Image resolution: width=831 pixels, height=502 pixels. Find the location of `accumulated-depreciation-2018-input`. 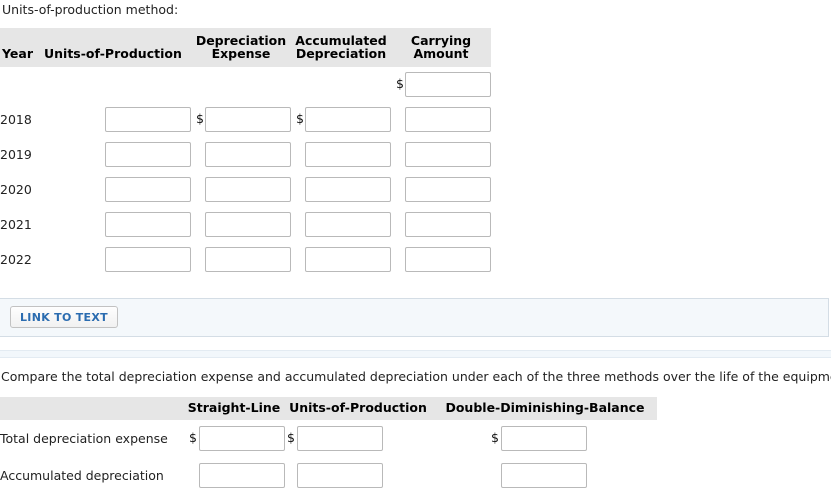

accumulated-depreciation-2018-input is located at coordinates (348, 119).